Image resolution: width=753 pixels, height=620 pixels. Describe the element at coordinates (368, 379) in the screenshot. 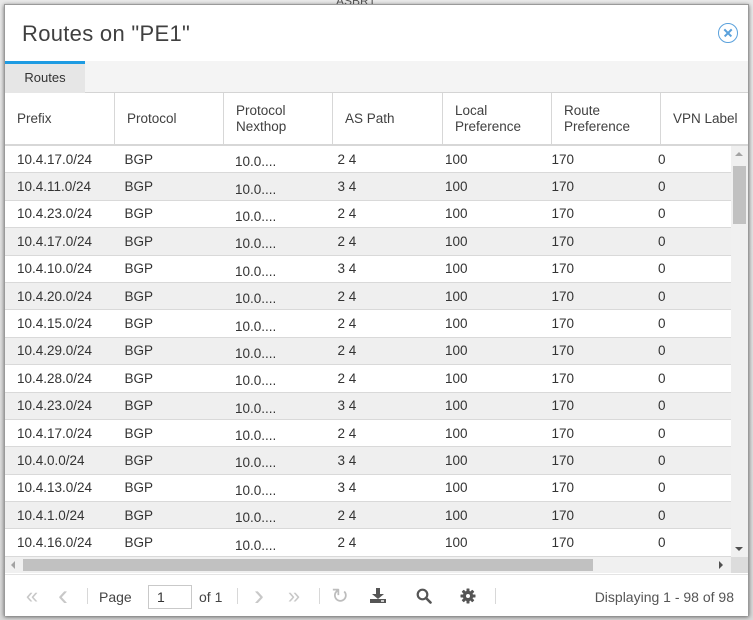

I see `table-row: 10.4.28.0/24 BGP 10.0.... 2 4 100 170 0` at that location.